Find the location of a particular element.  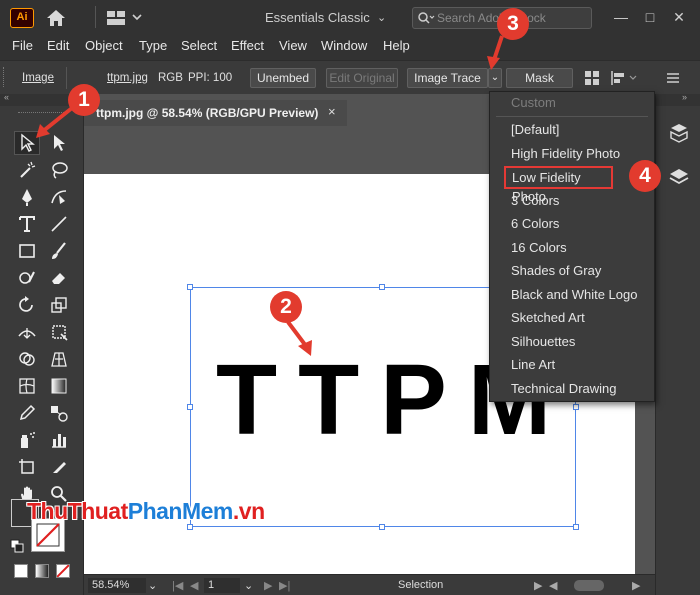

watermark-logo: ThuThuatPhanMem.vn is located at coordinates (146, 511).